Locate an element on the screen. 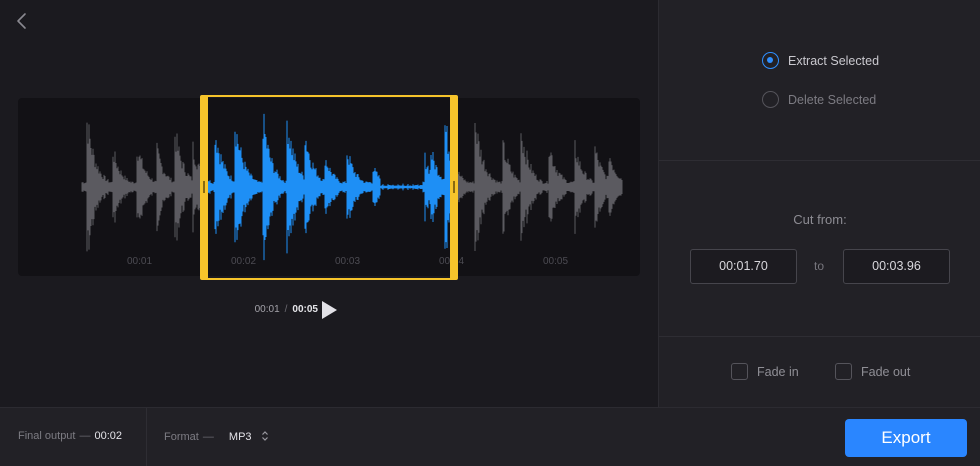 The image size is (980, 466). footer-bar: Final output —00:02 Format — MP3 Export is located at coordinates (490, 436).